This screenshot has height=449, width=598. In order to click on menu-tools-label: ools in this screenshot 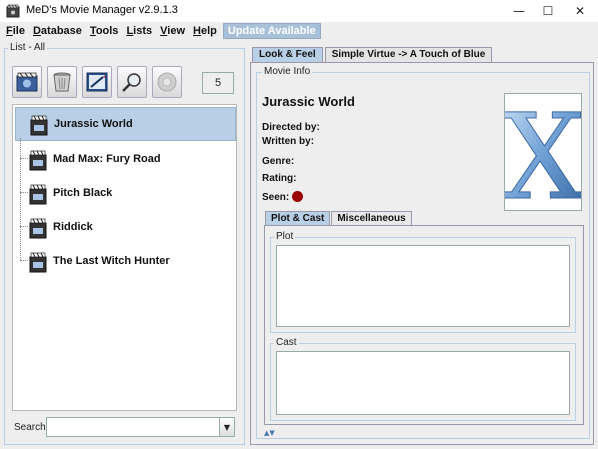, I will do `click(107, 31)`.